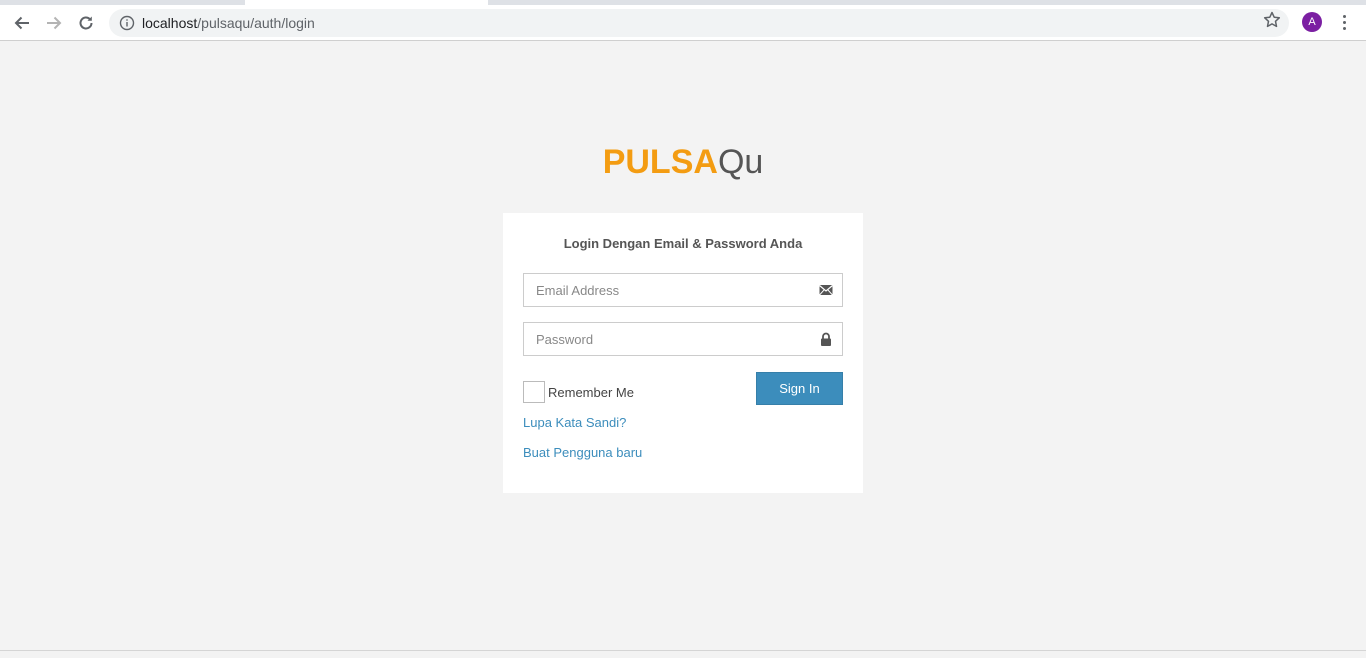 The height and width of the screenshot is (658, 1366). I want to click on email-field, so click(683, 290).